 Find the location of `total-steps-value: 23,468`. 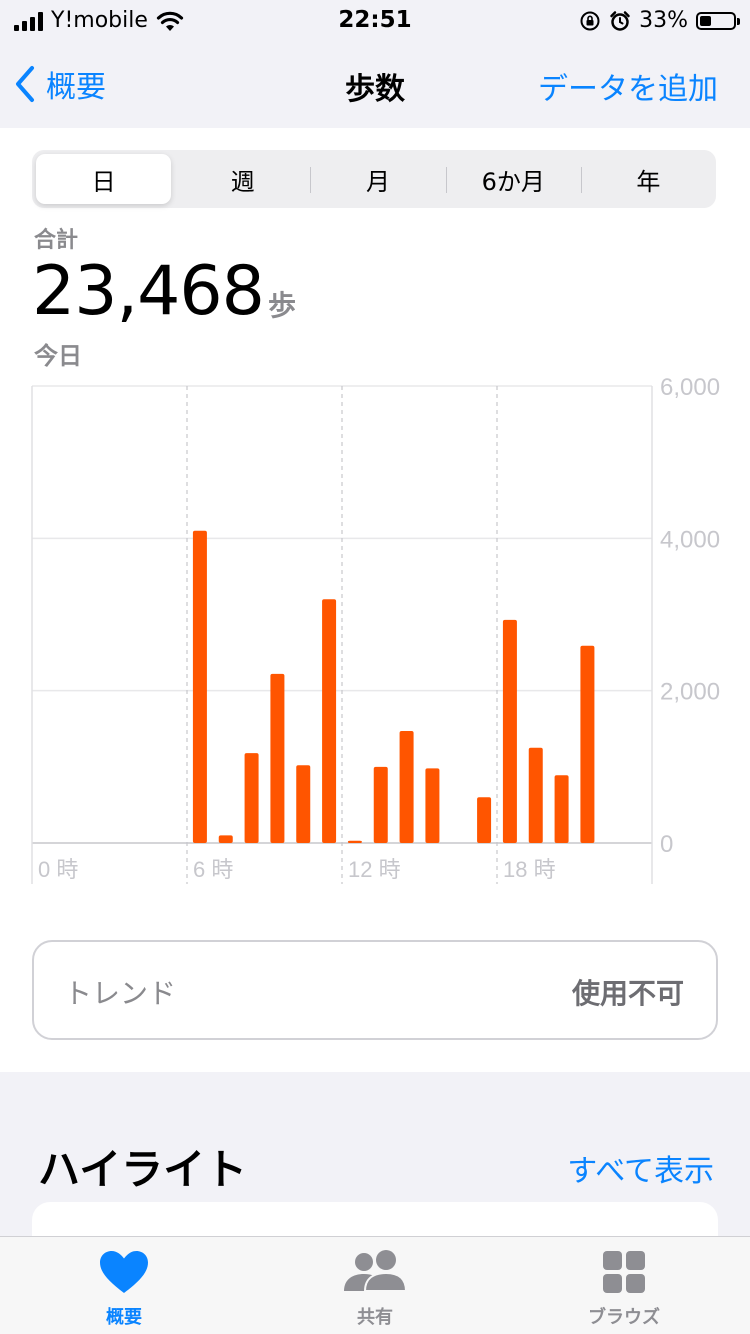

total-steps-value: 23,468 is located at coordinates (148, 291).